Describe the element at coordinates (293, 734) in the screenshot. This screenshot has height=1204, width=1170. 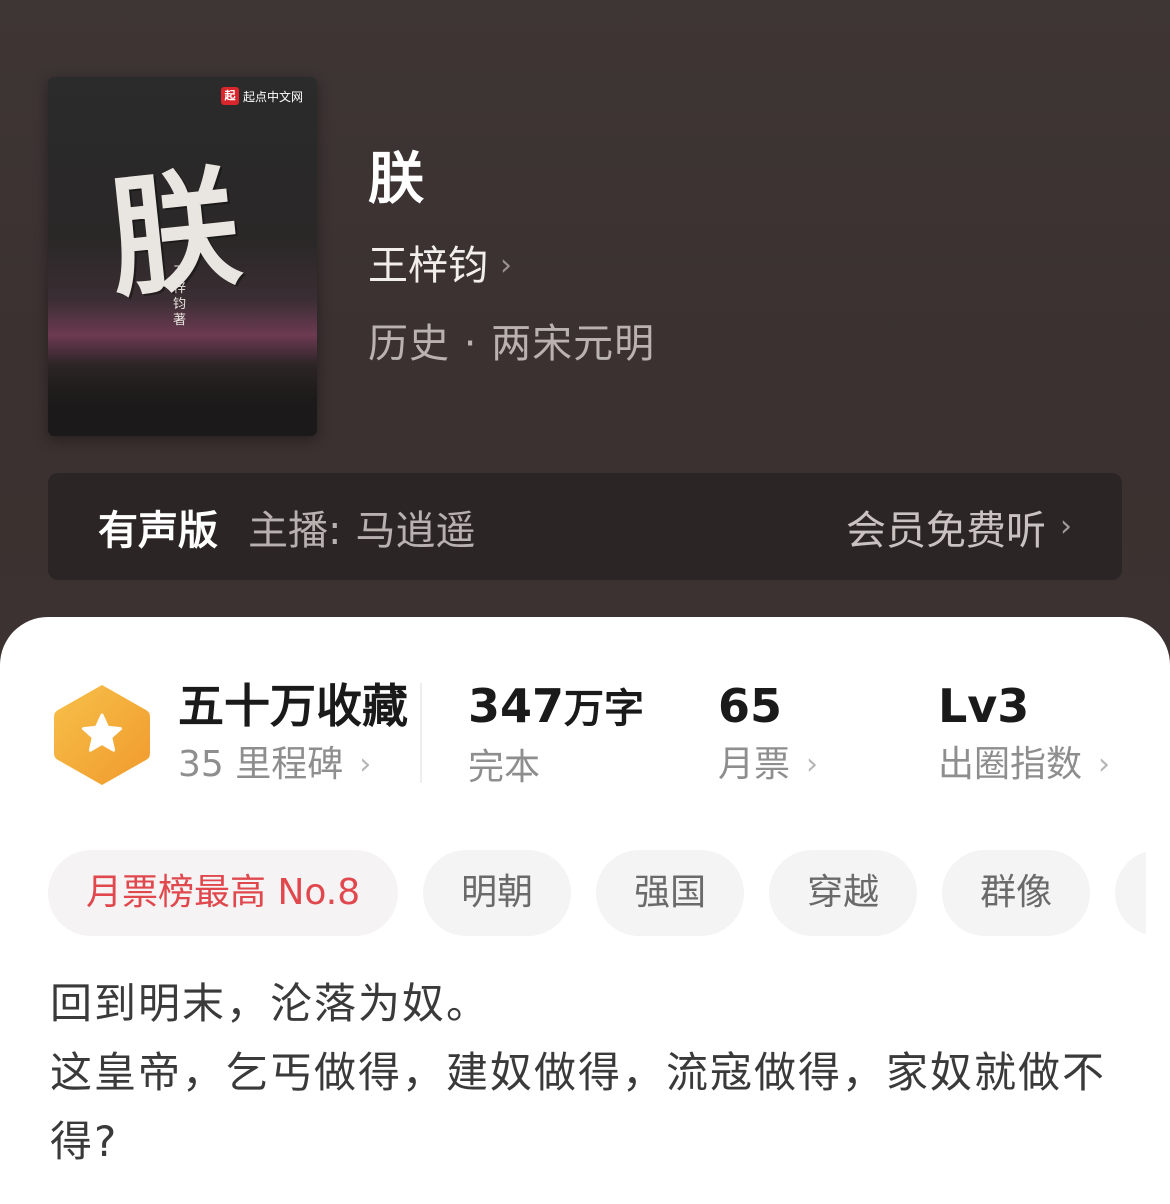
I see `collect-stat: 五十万收藏 35 里程碑 ›` at that location.